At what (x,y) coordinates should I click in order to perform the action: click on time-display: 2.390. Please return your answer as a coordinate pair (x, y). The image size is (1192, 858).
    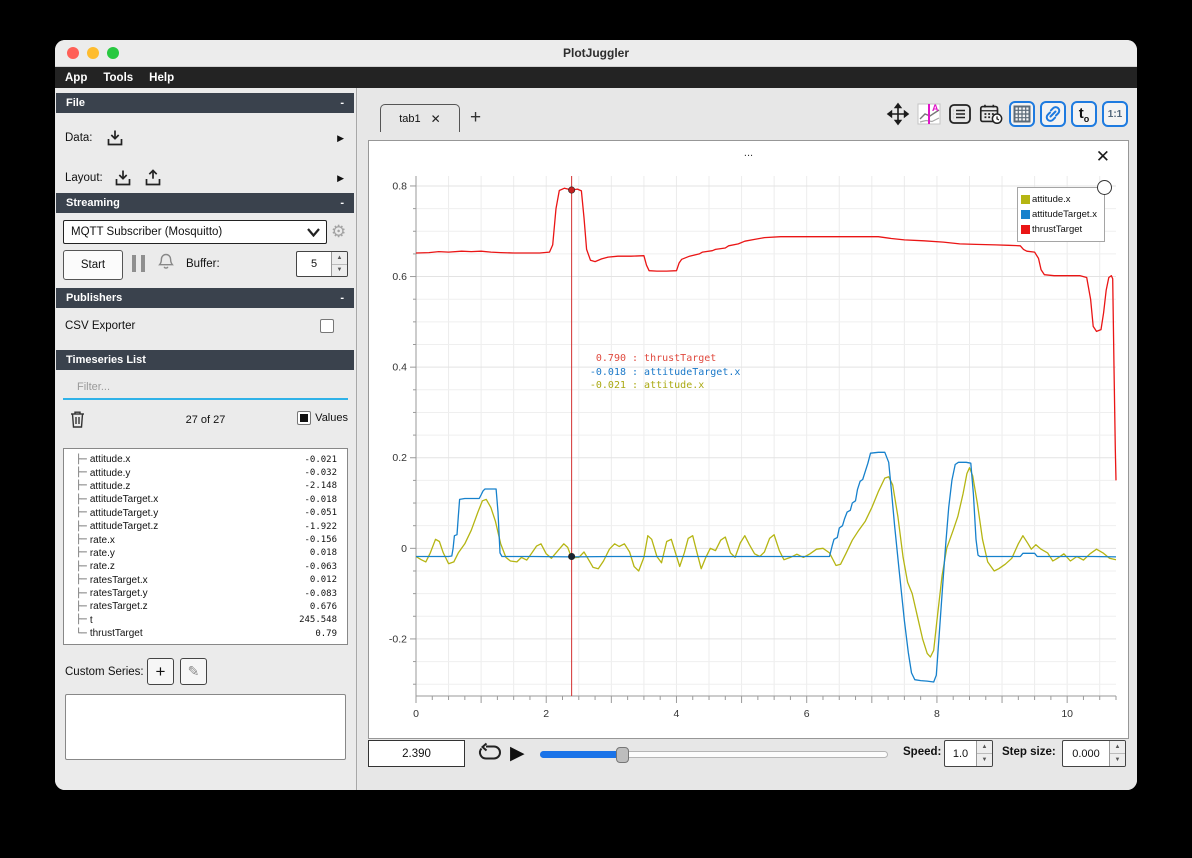
    Looking at the image, I should click on (416, 753).